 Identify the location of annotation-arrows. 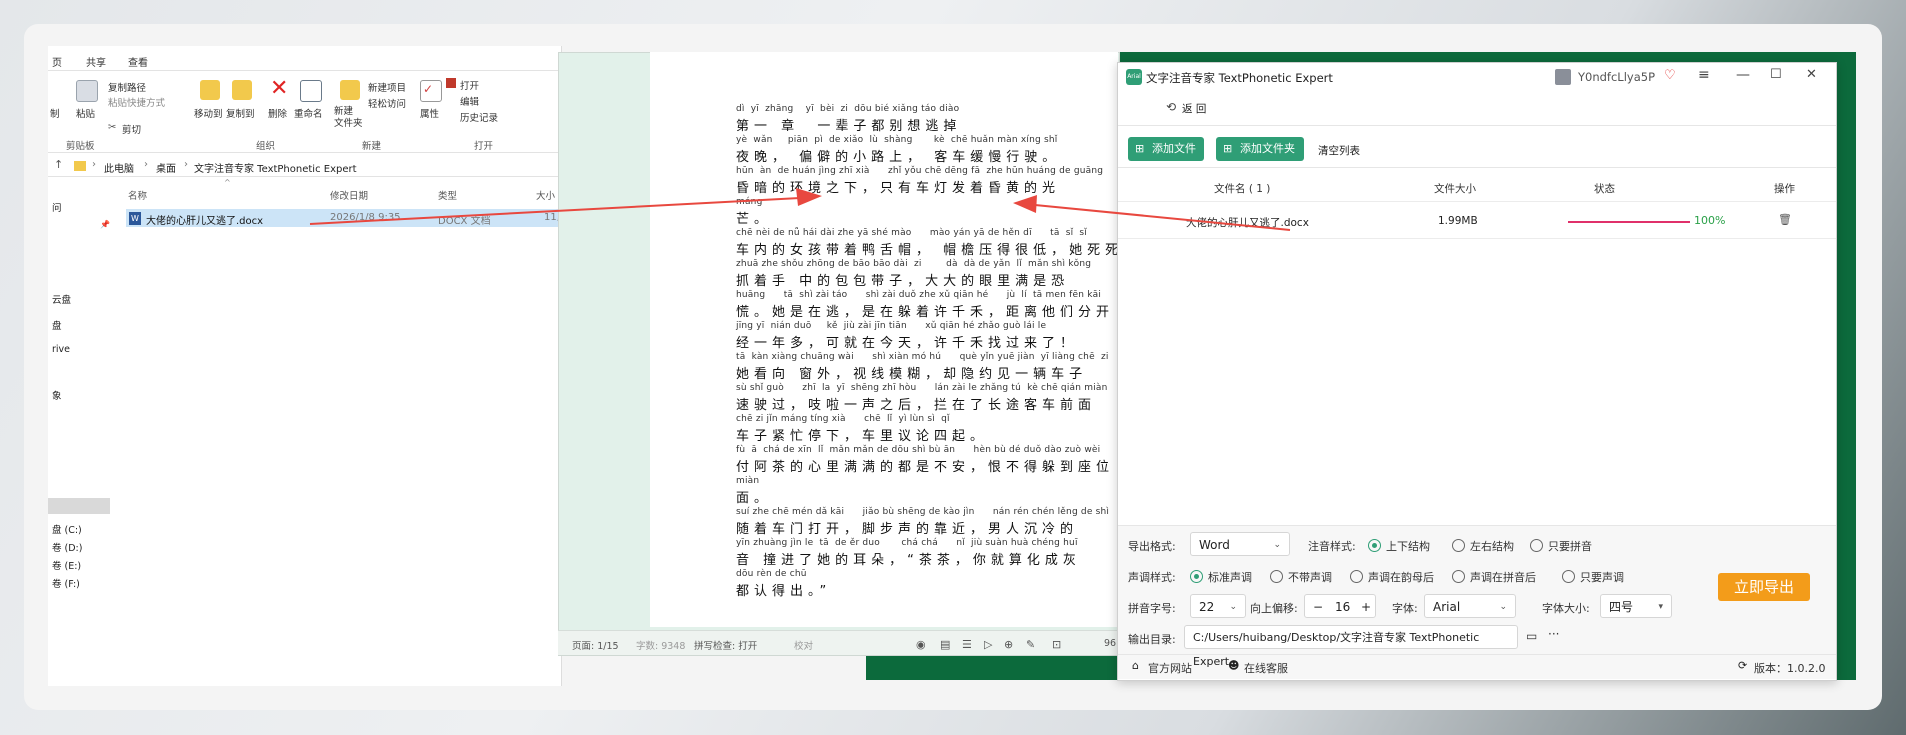
(800, 209).